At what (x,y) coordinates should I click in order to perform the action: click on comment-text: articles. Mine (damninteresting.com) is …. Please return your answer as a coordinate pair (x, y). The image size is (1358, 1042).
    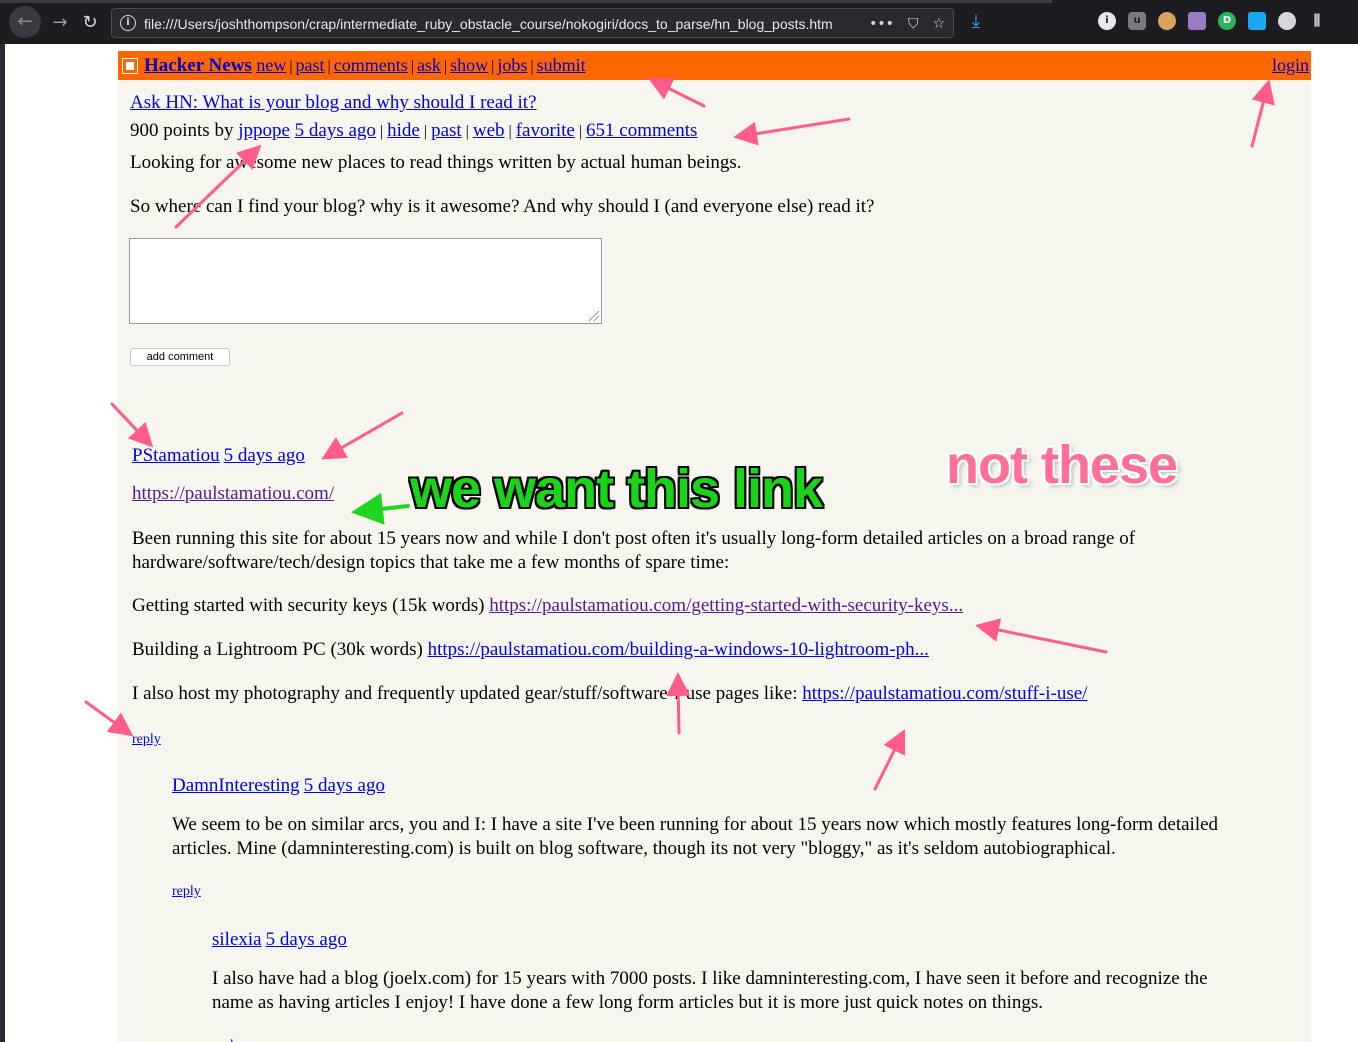
    Looking at the image, I should click on (644, 848).